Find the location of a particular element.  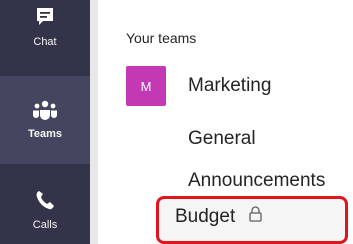

rail-item-calls: Calls is located at coordinates (45, 210).